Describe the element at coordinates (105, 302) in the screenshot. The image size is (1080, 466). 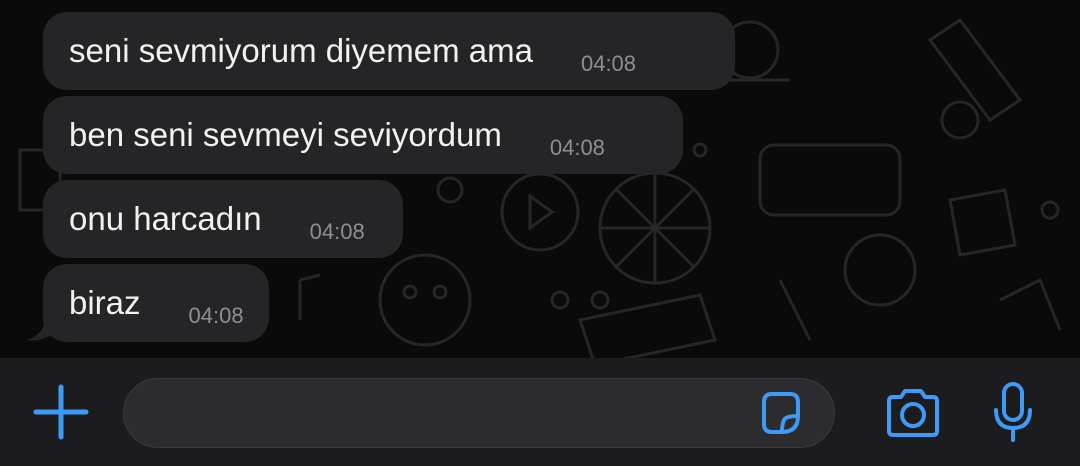
I see `message-text: biraz` at that location.